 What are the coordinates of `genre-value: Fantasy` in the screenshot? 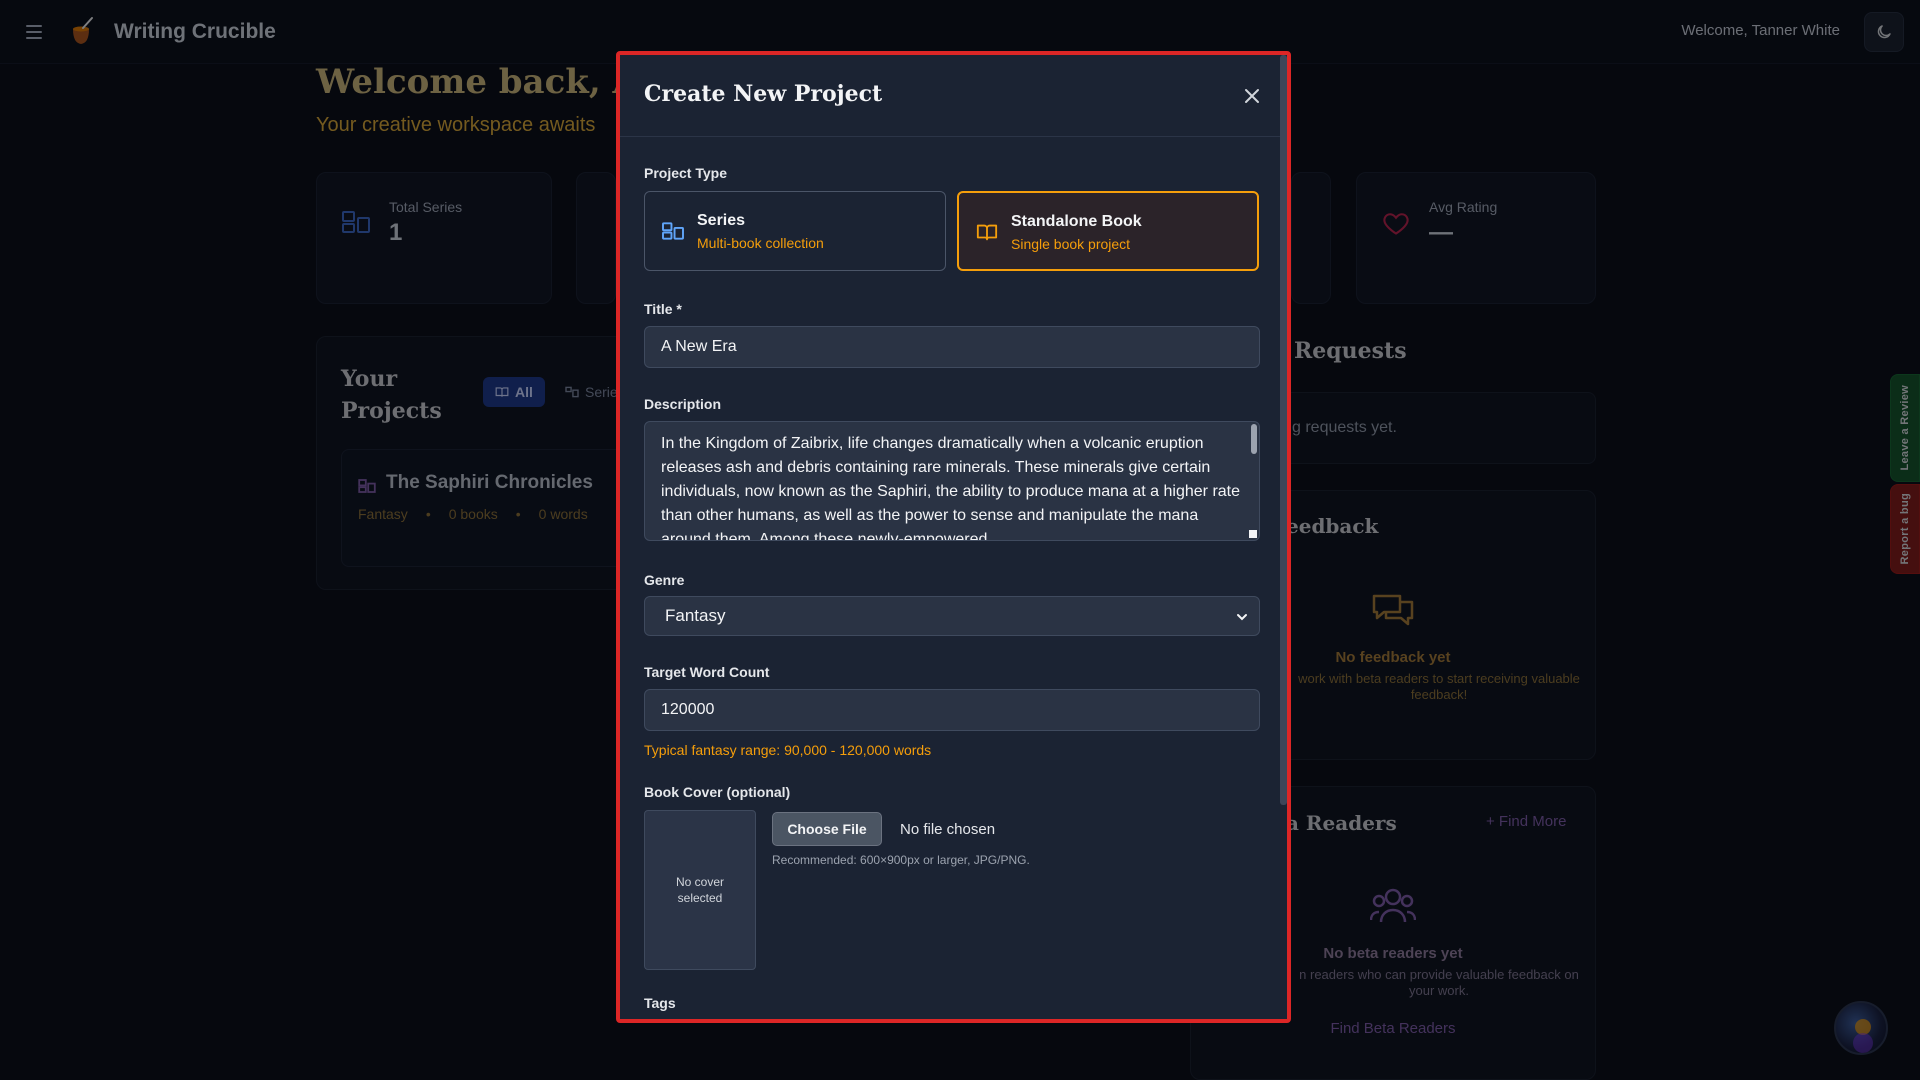 It's located at (695, 615).